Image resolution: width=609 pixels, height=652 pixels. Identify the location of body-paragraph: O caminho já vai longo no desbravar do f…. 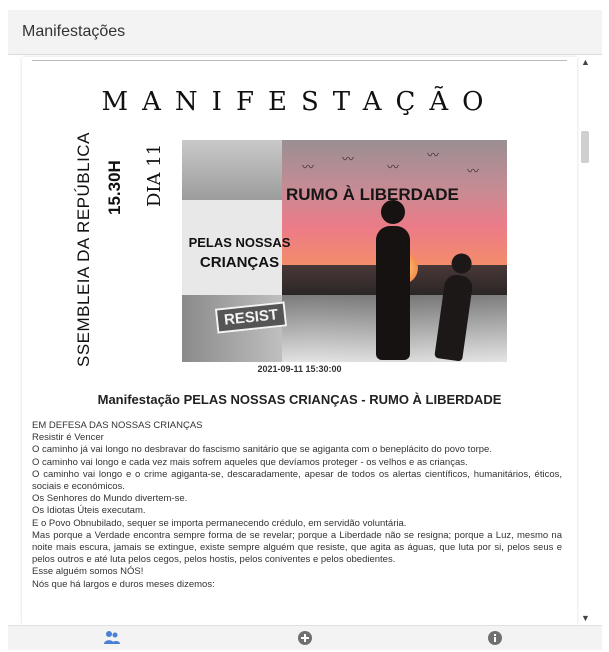
(262, 450).